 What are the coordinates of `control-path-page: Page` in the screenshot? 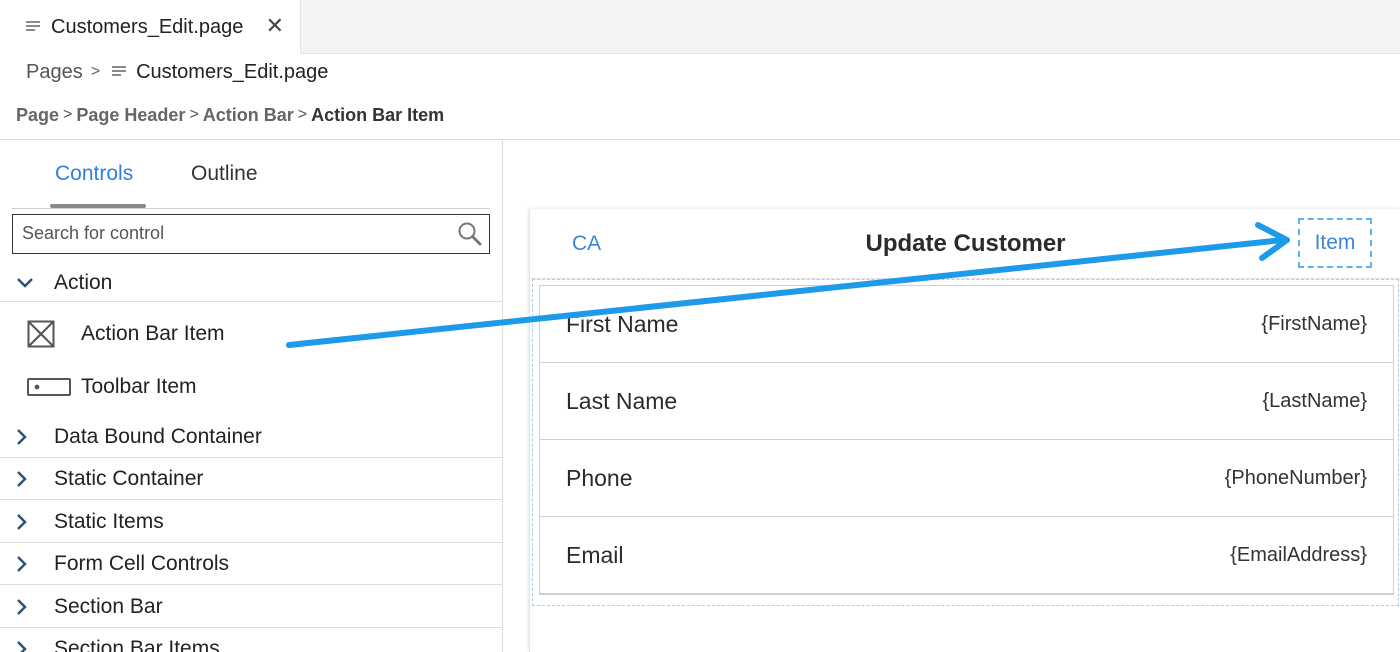 It's located at (37, 115).